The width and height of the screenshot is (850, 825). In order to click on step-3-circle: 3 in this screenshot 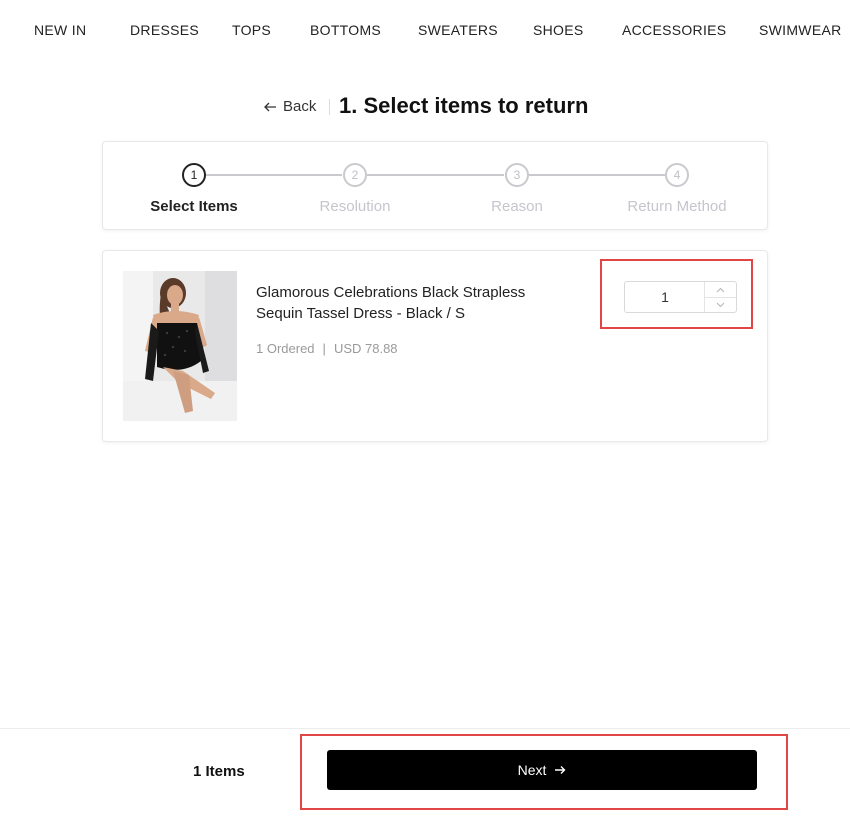, I will do `click(517, 175)`.